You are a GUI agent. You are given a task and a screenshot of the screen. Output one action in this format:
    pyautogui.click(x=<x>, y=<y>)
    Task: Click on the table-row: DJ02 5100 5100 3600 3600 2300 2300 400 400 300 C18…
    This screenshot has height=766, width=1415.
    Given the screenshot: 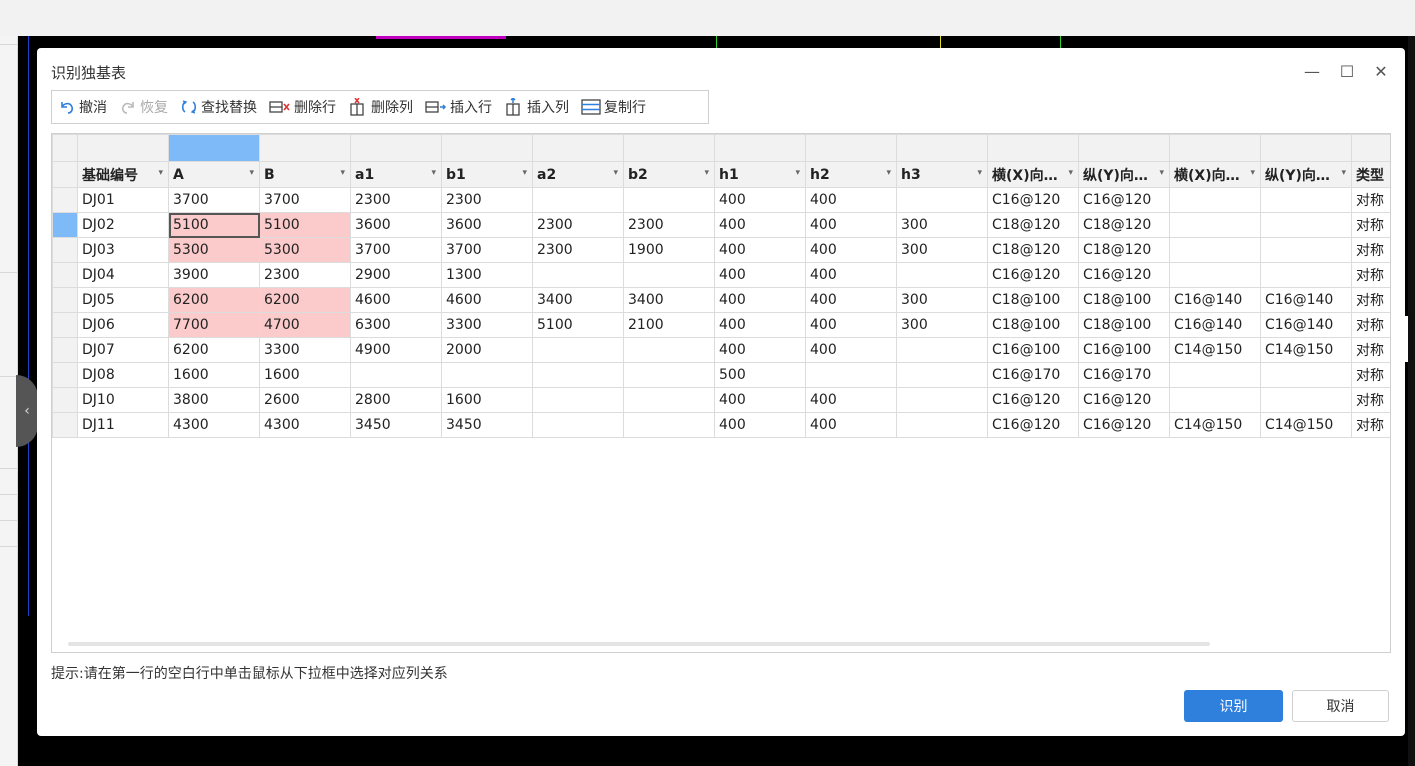 What is the action you would take?
    pyautogui.click(x=721, y=225)
    